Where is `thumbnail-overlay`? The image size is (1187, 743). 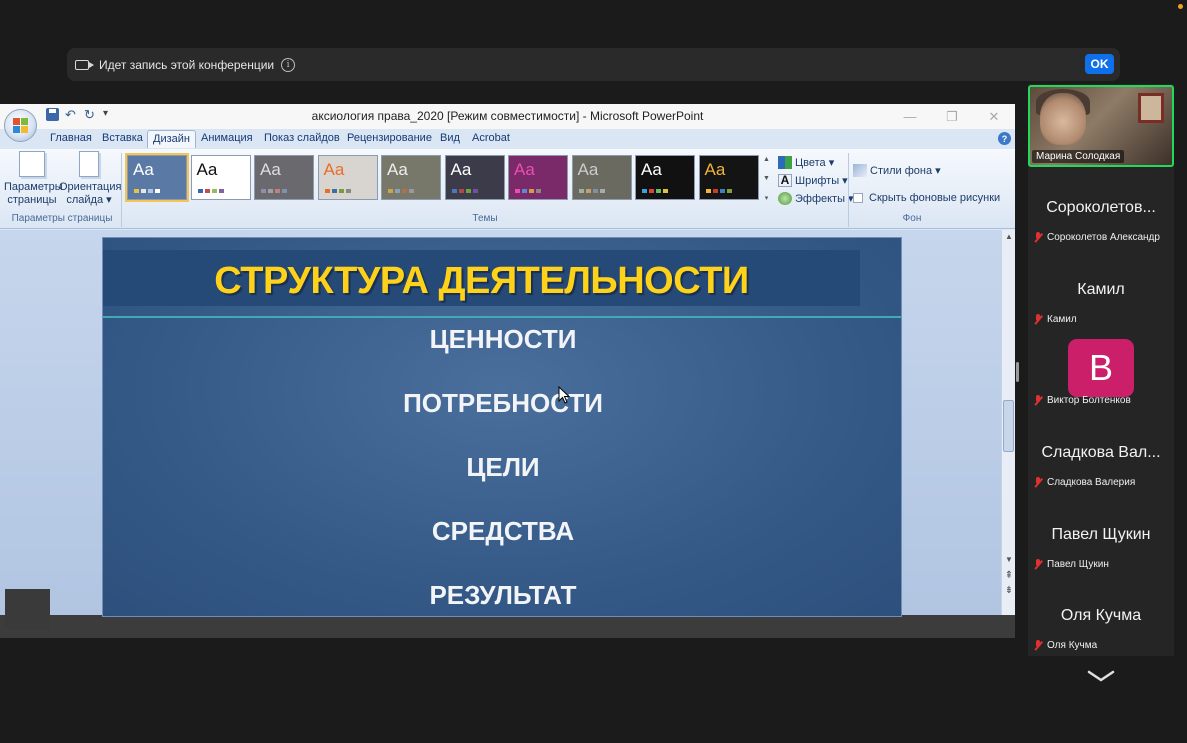
thumbnail-overlay is located at coordinates (27, 609).